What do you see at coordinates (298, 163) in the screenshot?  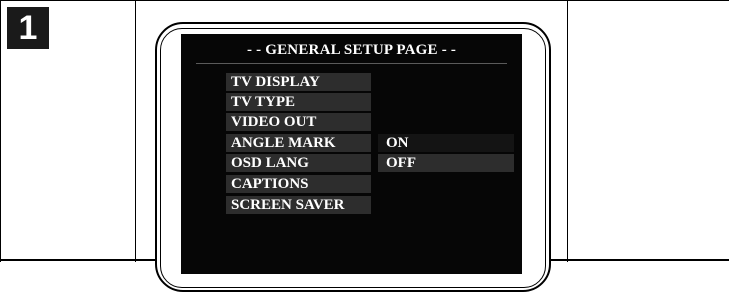 I see `menu-item-osd-lang: OSD LANG` at bounding box center [298, 163].